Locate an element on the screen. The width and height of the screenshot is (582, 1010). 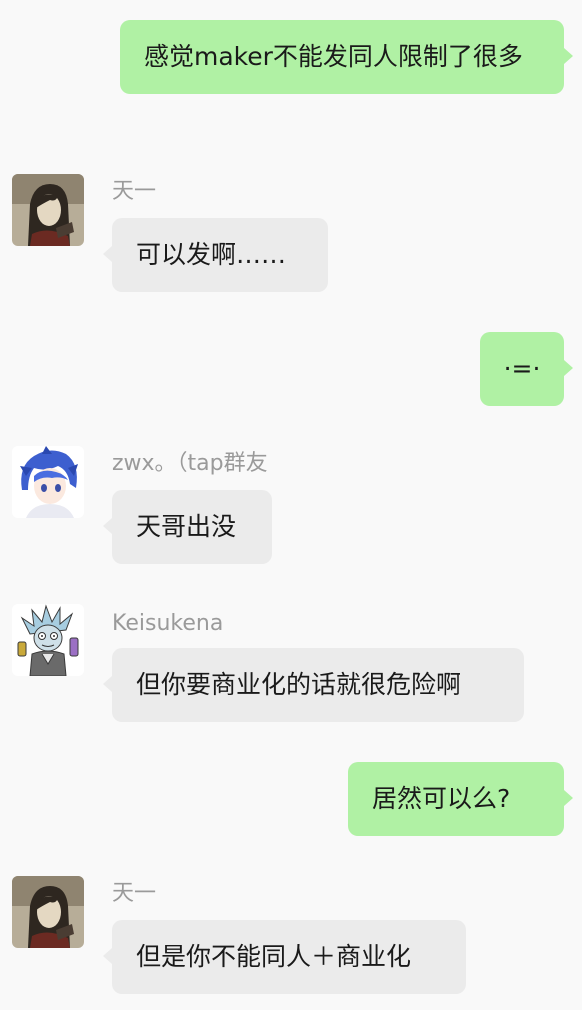
message-text: ·=· is located at coordinates (522, 368).